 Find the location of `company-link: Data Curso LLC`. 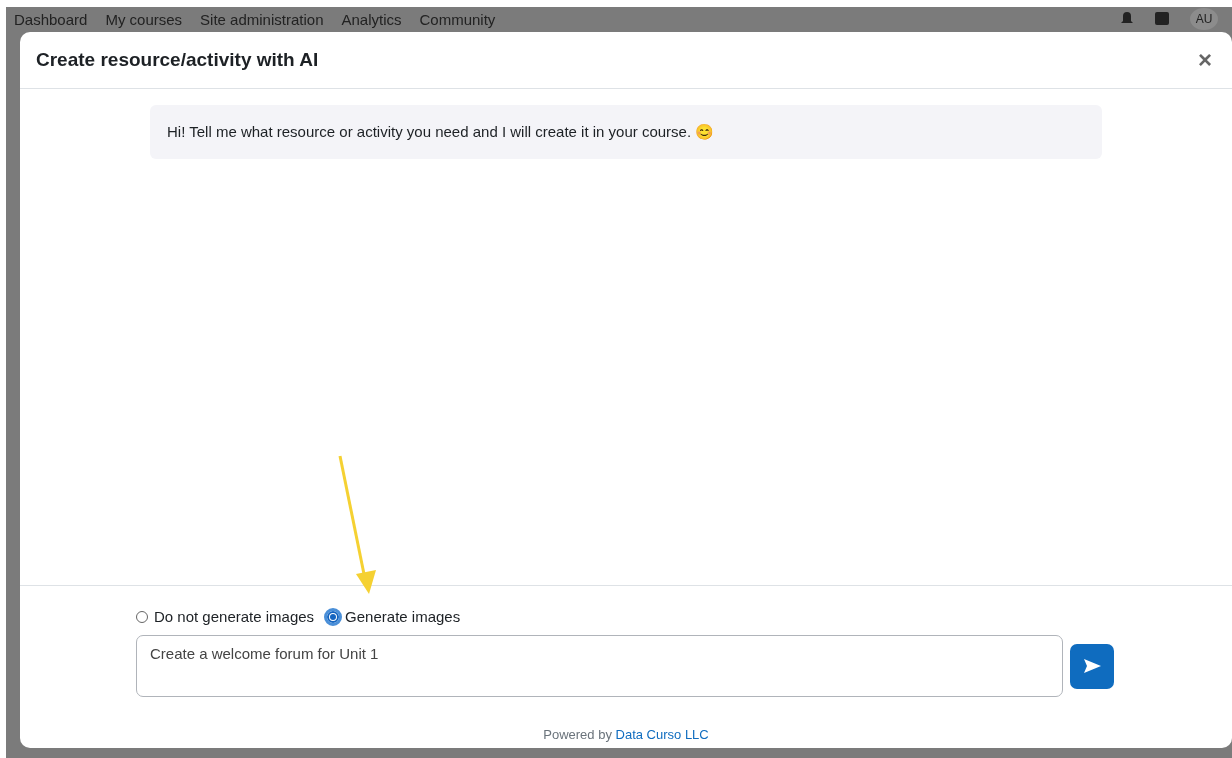

company-link: Data Curso LLC is located at coordinates (662, 734).